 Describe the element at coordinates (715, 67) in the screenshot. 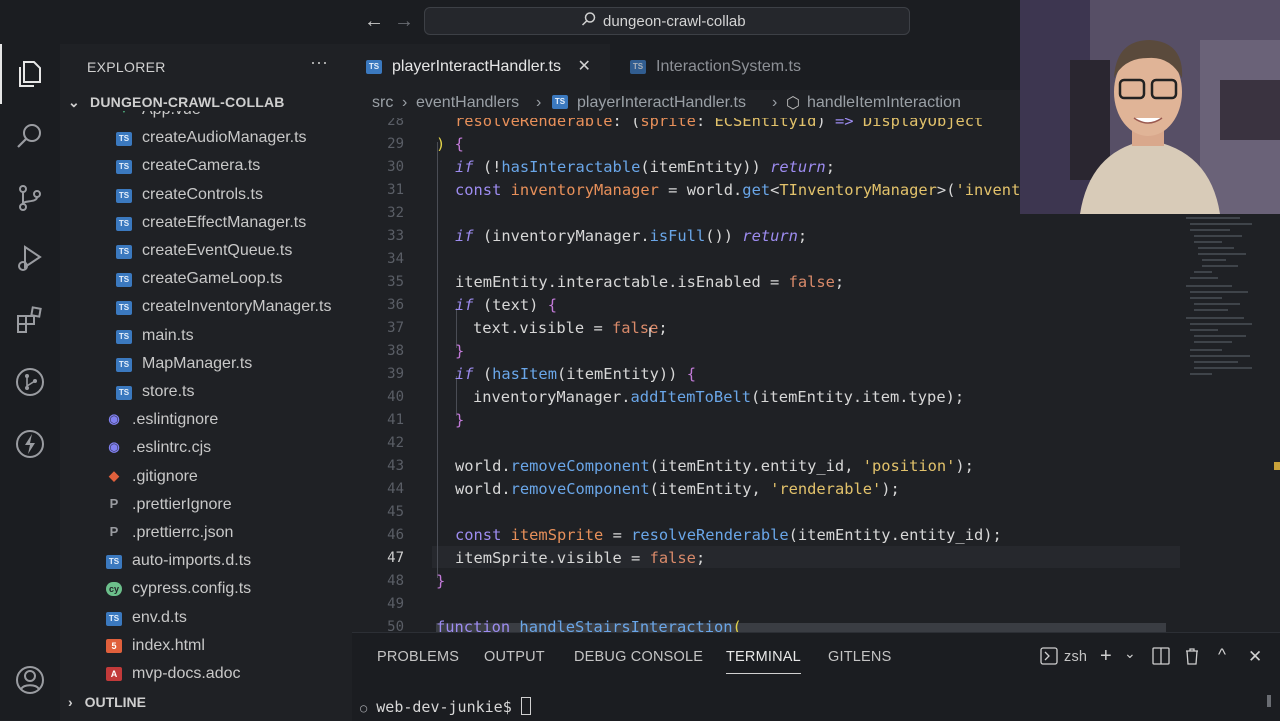

I see `tab-interaction-system: TS InteractionSystem.ts` at that location.